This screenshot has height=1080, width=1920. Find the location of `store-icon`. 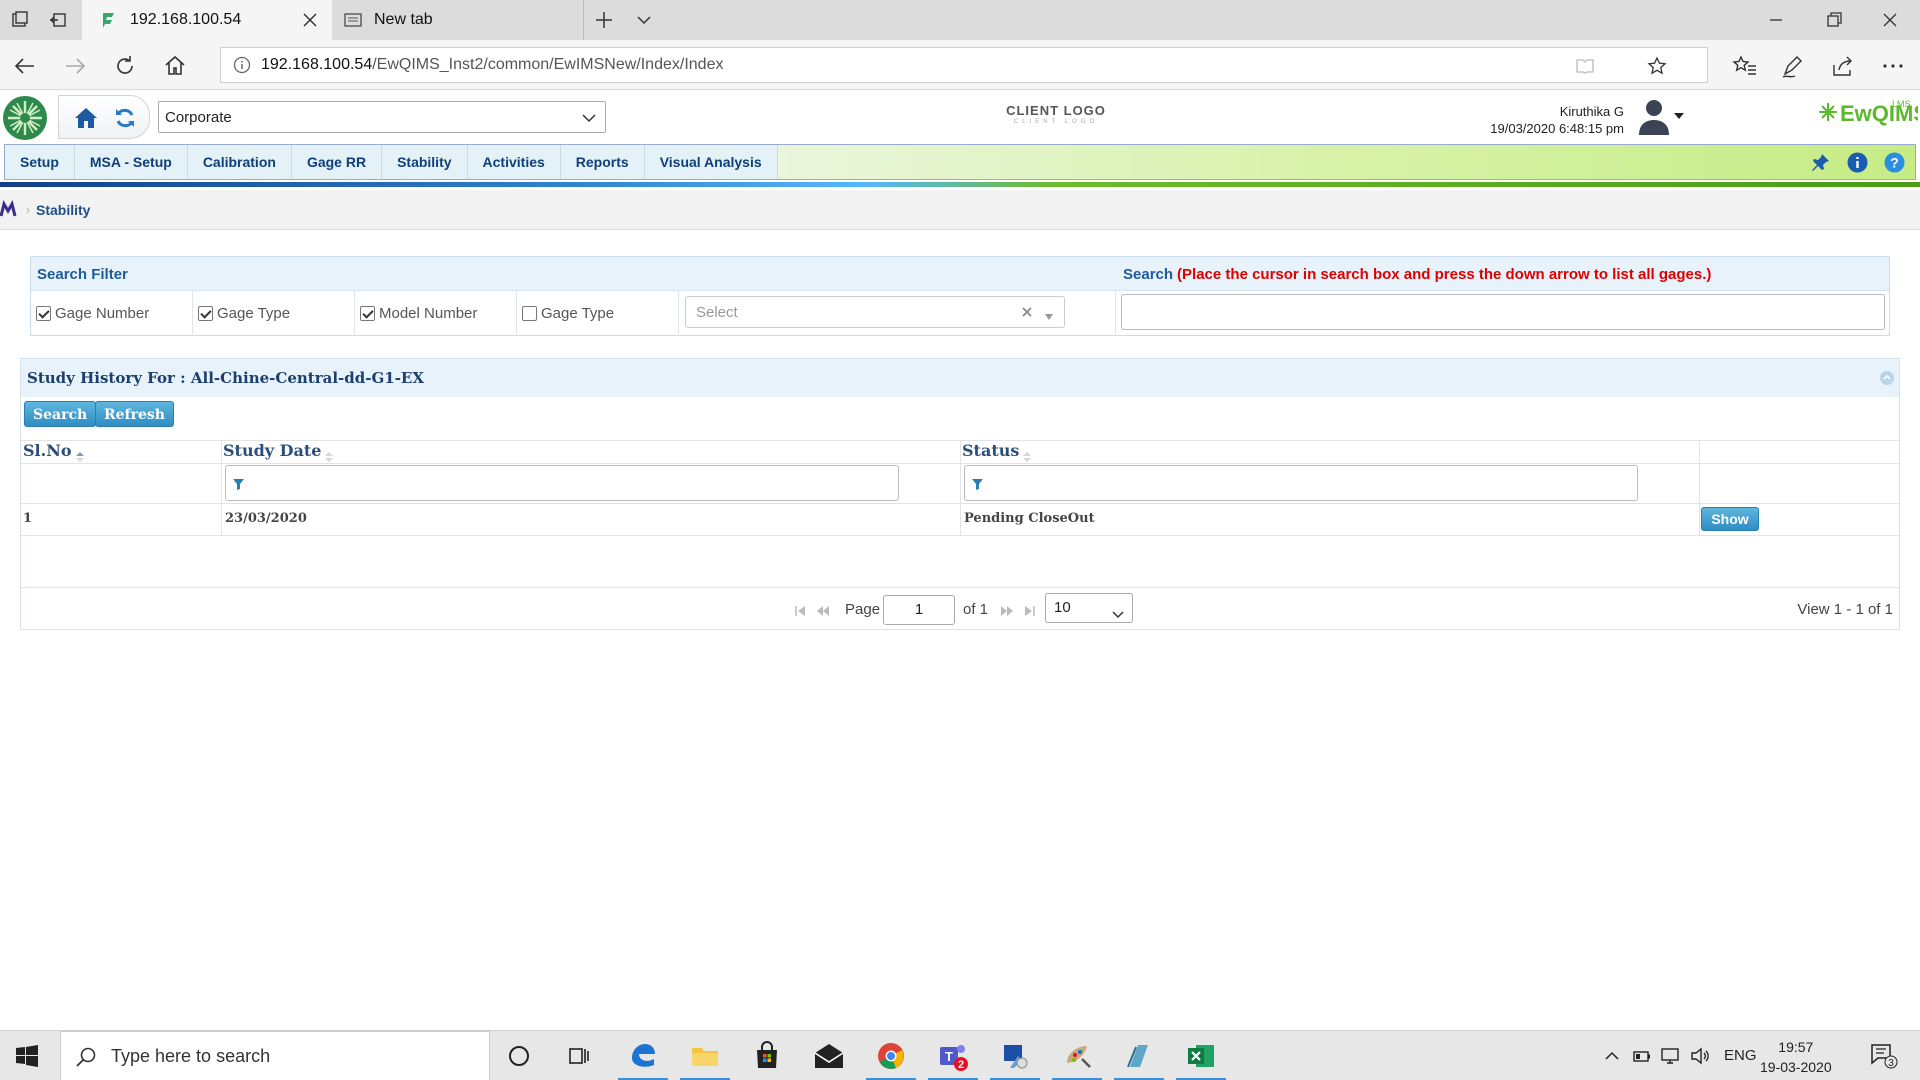

store-icon is located at coordinates (767, 1056).